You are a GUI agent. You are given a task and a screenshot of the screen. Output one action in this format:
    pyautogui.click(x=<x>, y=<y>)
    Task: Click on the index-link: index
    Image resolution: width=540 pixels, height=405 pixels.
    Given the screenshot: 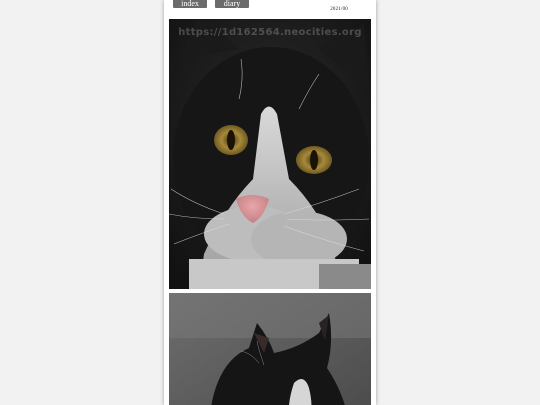 What is the action you would take?
    pyautogui.click(x=190, y=4)
    